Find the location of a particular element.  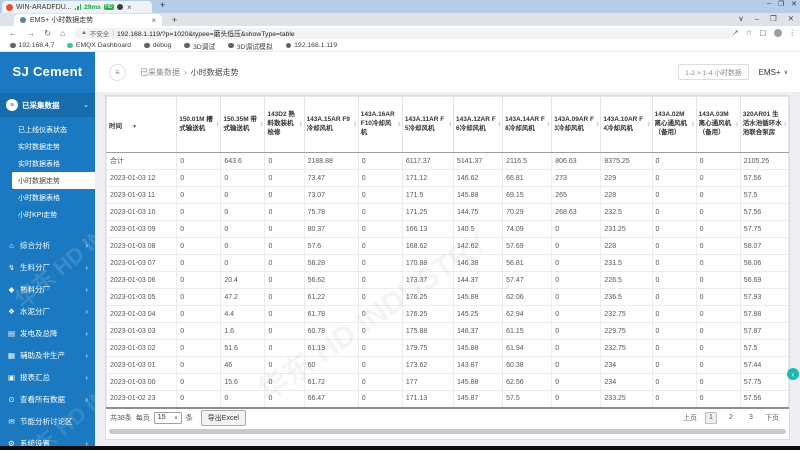

cell-value: 56.28 is located at coordinates (331, 263).